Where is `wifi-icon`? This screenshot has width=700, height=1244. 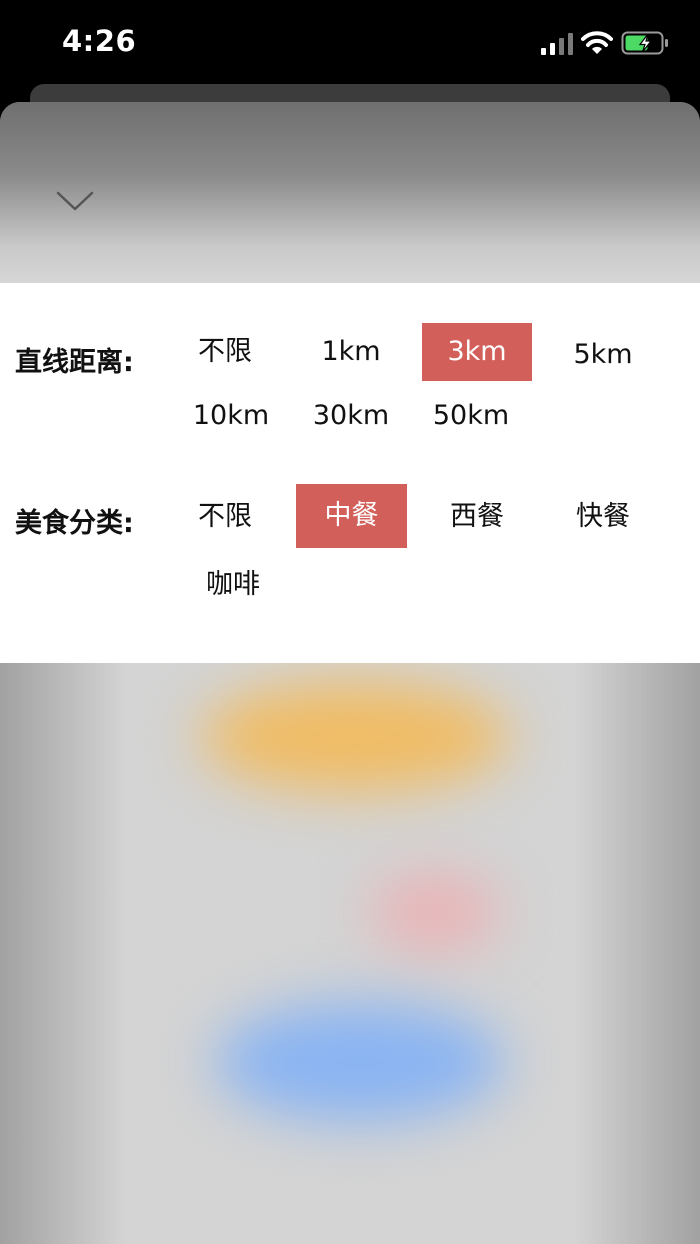
wifi-icon is located at coordinates (597, 42).